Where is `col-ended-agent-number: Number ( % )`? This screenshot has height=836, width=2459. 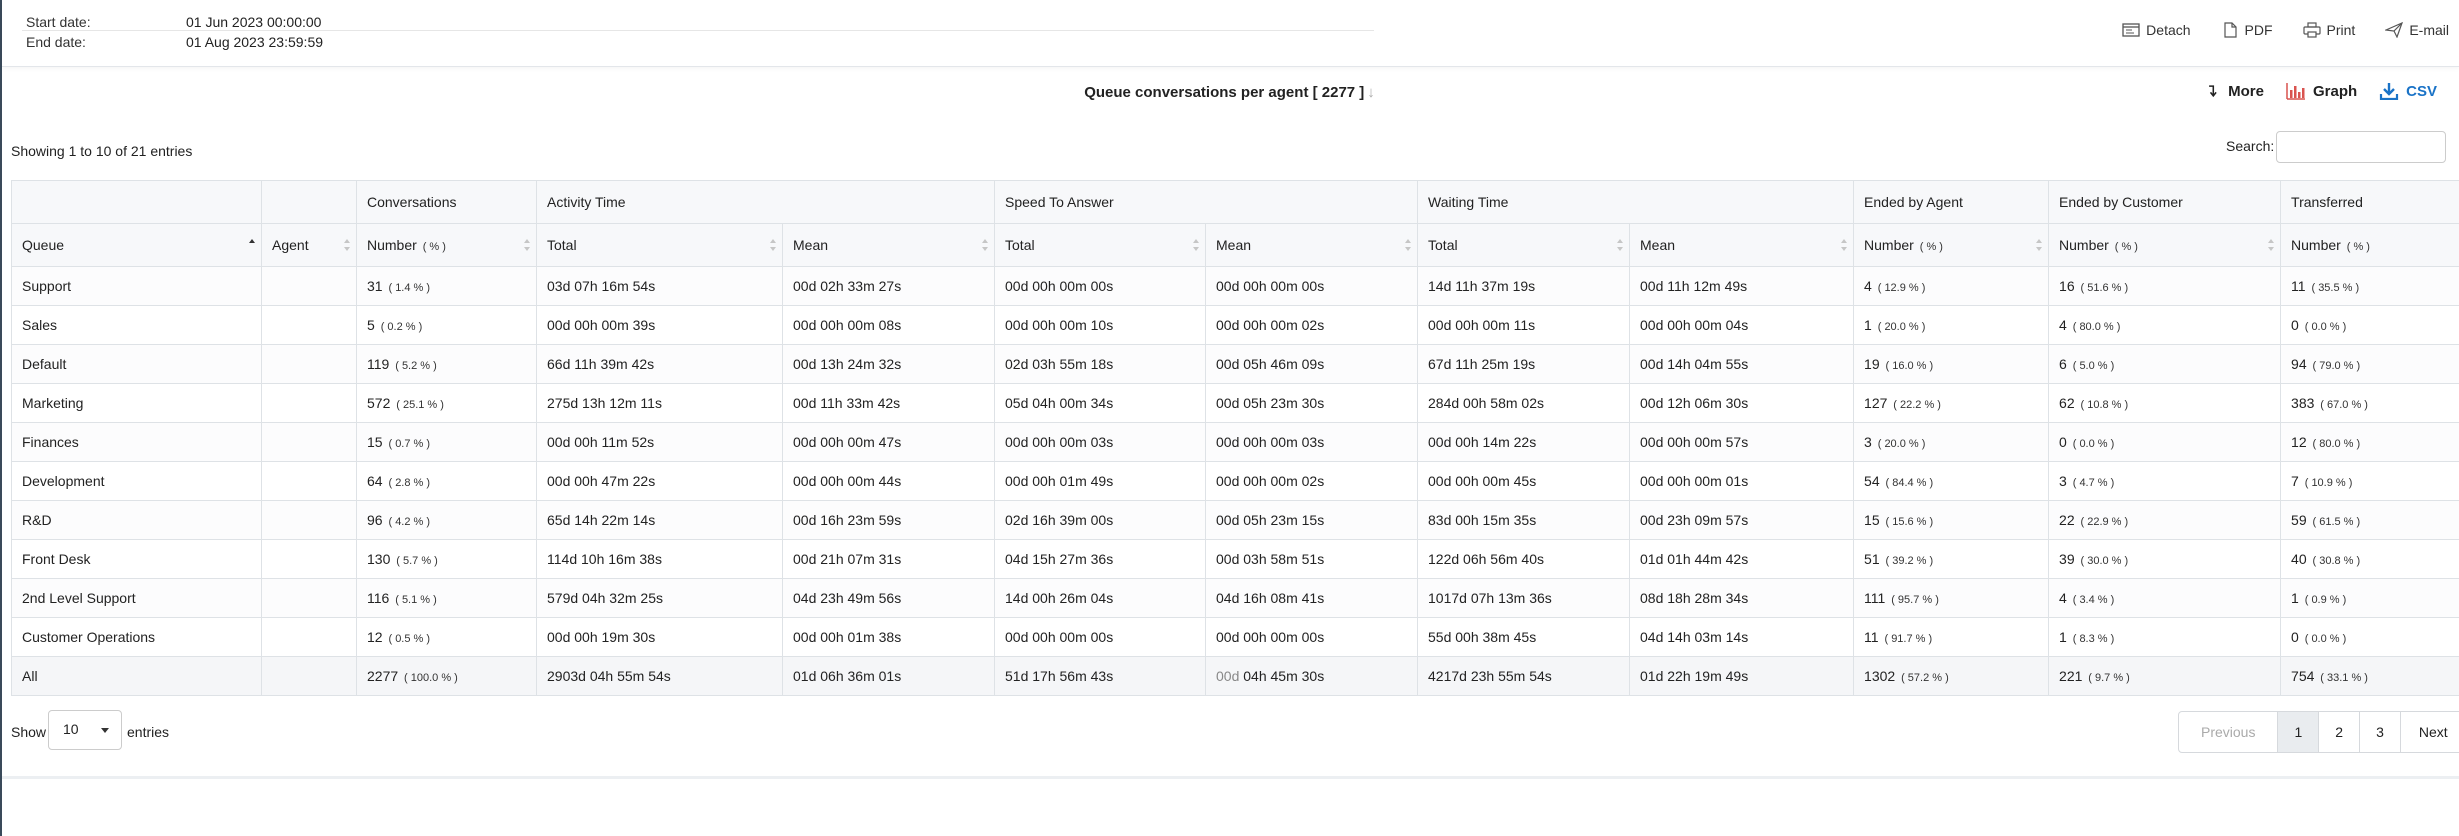
col-ended-agent-number: Number ( % ) is located at coordinates (1951, 245).